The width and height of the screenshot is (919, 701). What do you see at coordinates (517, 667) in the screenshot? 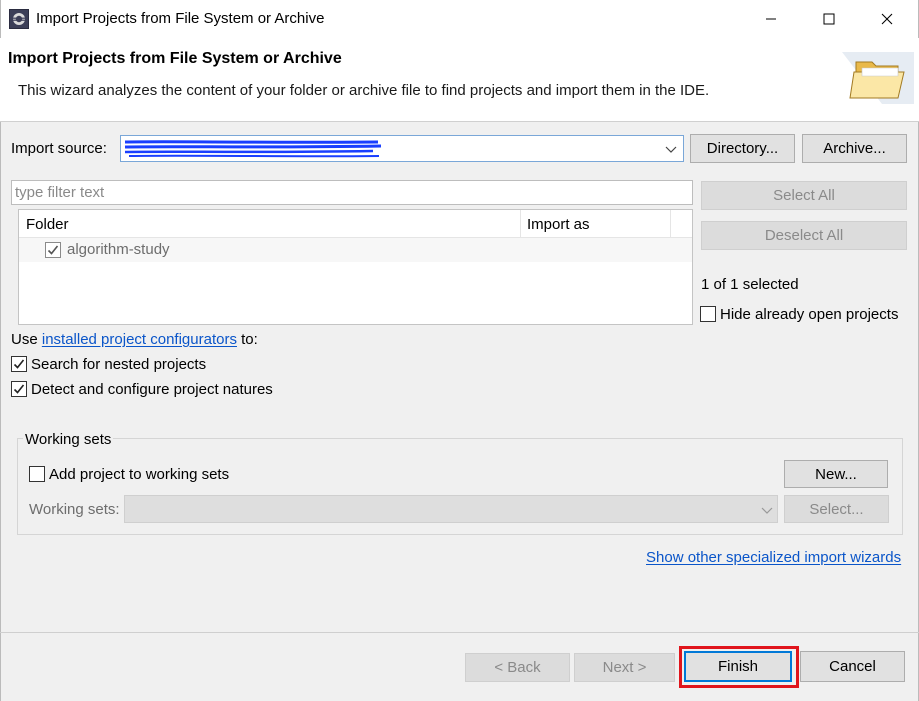
I see `back-button: < Back` at bounding box center [517, 667].